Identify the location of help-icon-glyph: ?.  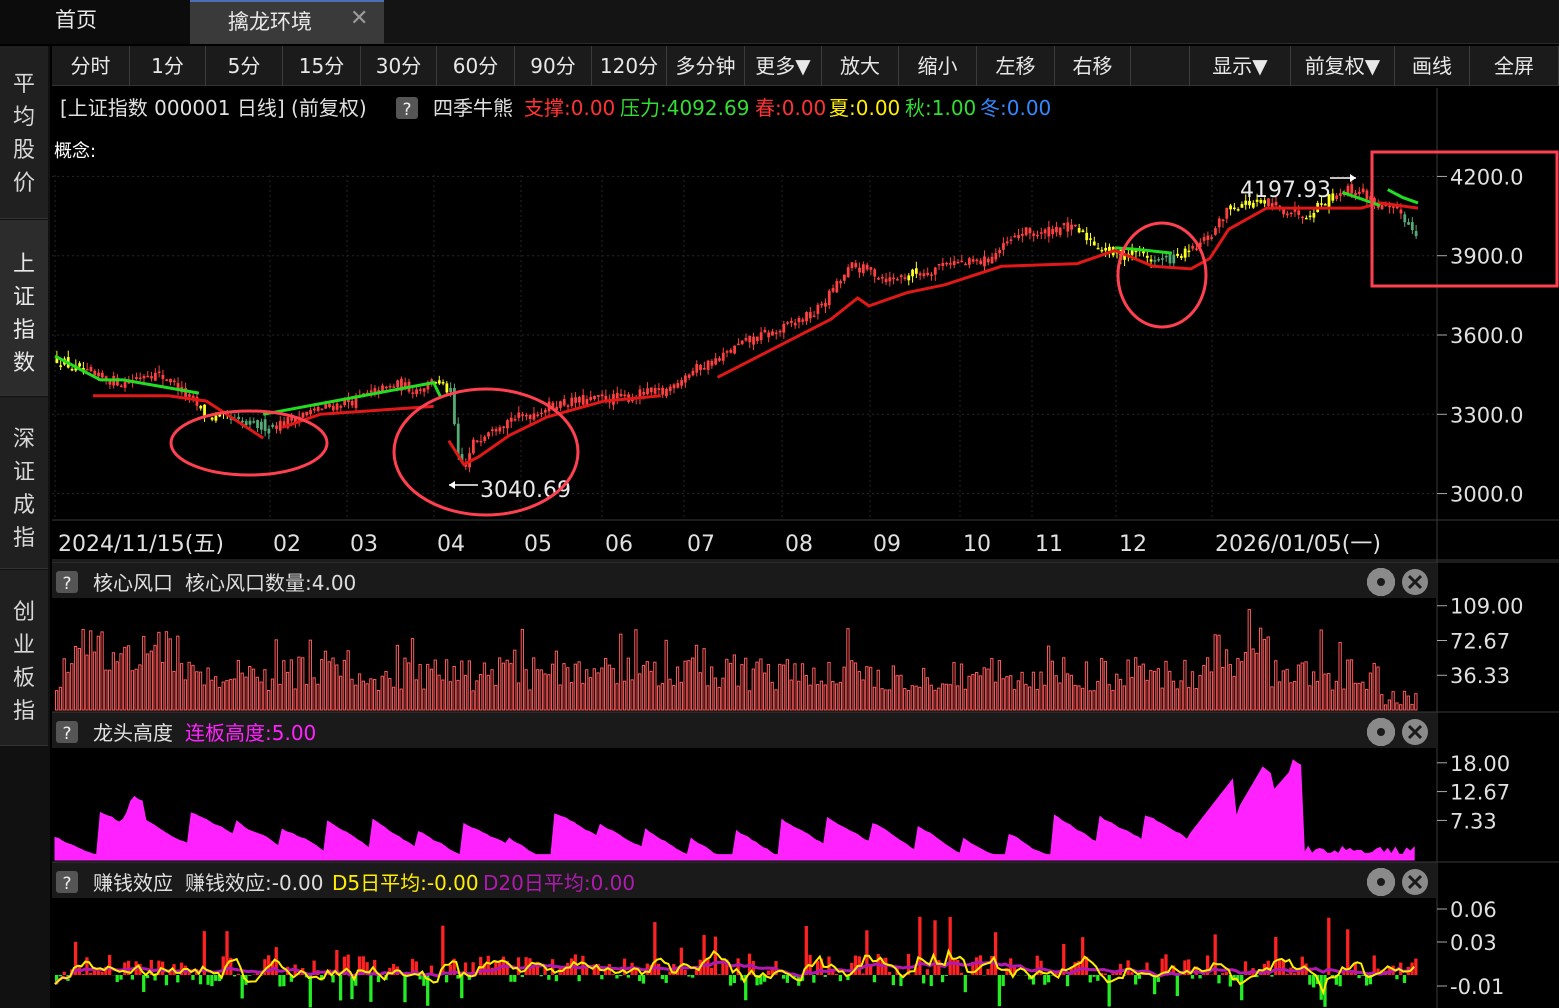
(66, 884).